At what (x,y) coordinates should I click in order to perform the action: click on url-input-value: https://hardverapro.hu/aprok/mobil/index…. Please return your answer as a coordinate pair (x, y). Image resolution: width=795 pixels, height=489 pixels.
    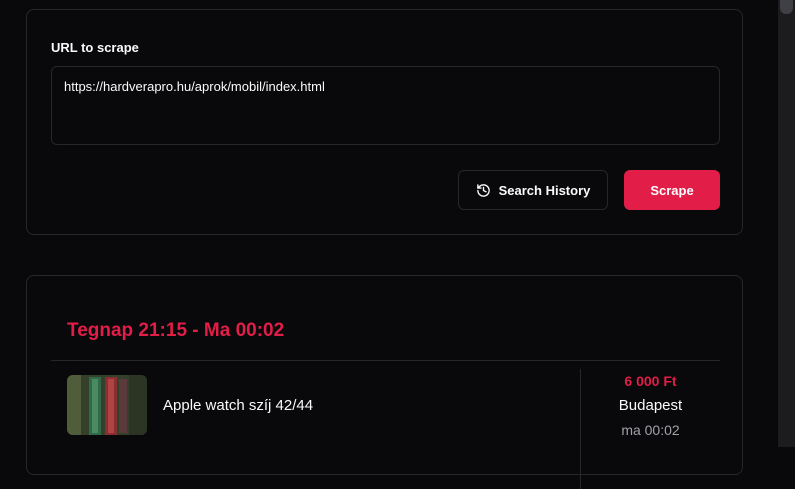
    Looking at the image, I should click on (194, 86).